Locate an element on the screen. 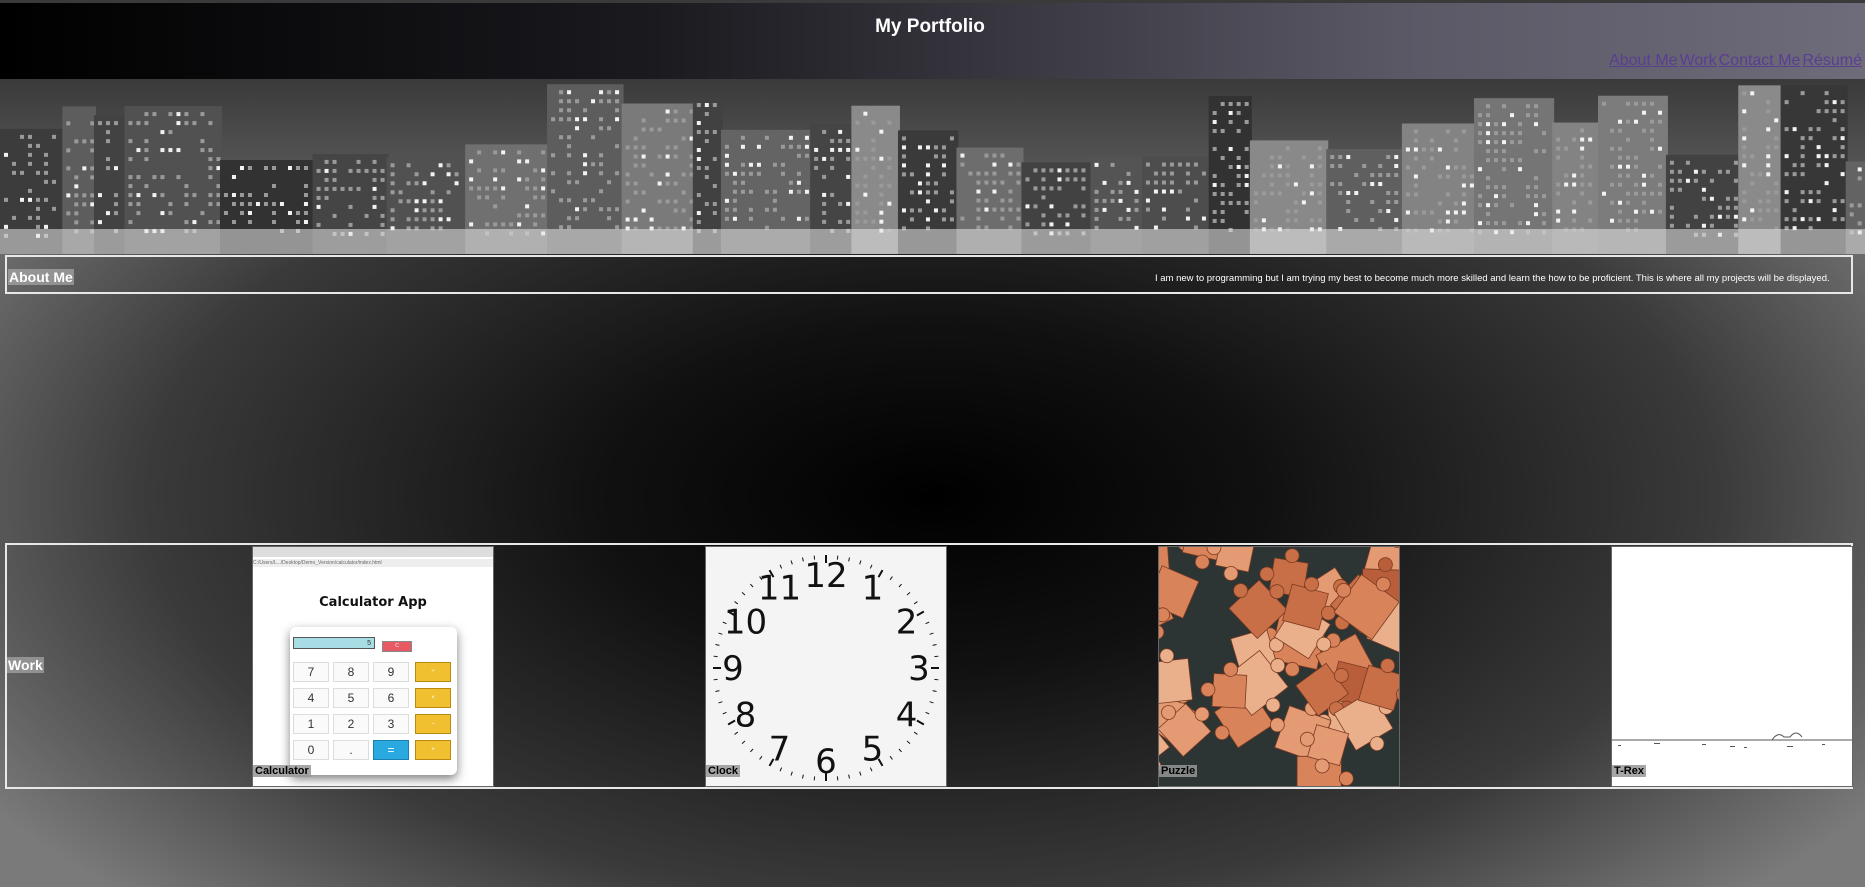  nav-link-contact-me: Contact Me is located at coordinates (1760, 60).